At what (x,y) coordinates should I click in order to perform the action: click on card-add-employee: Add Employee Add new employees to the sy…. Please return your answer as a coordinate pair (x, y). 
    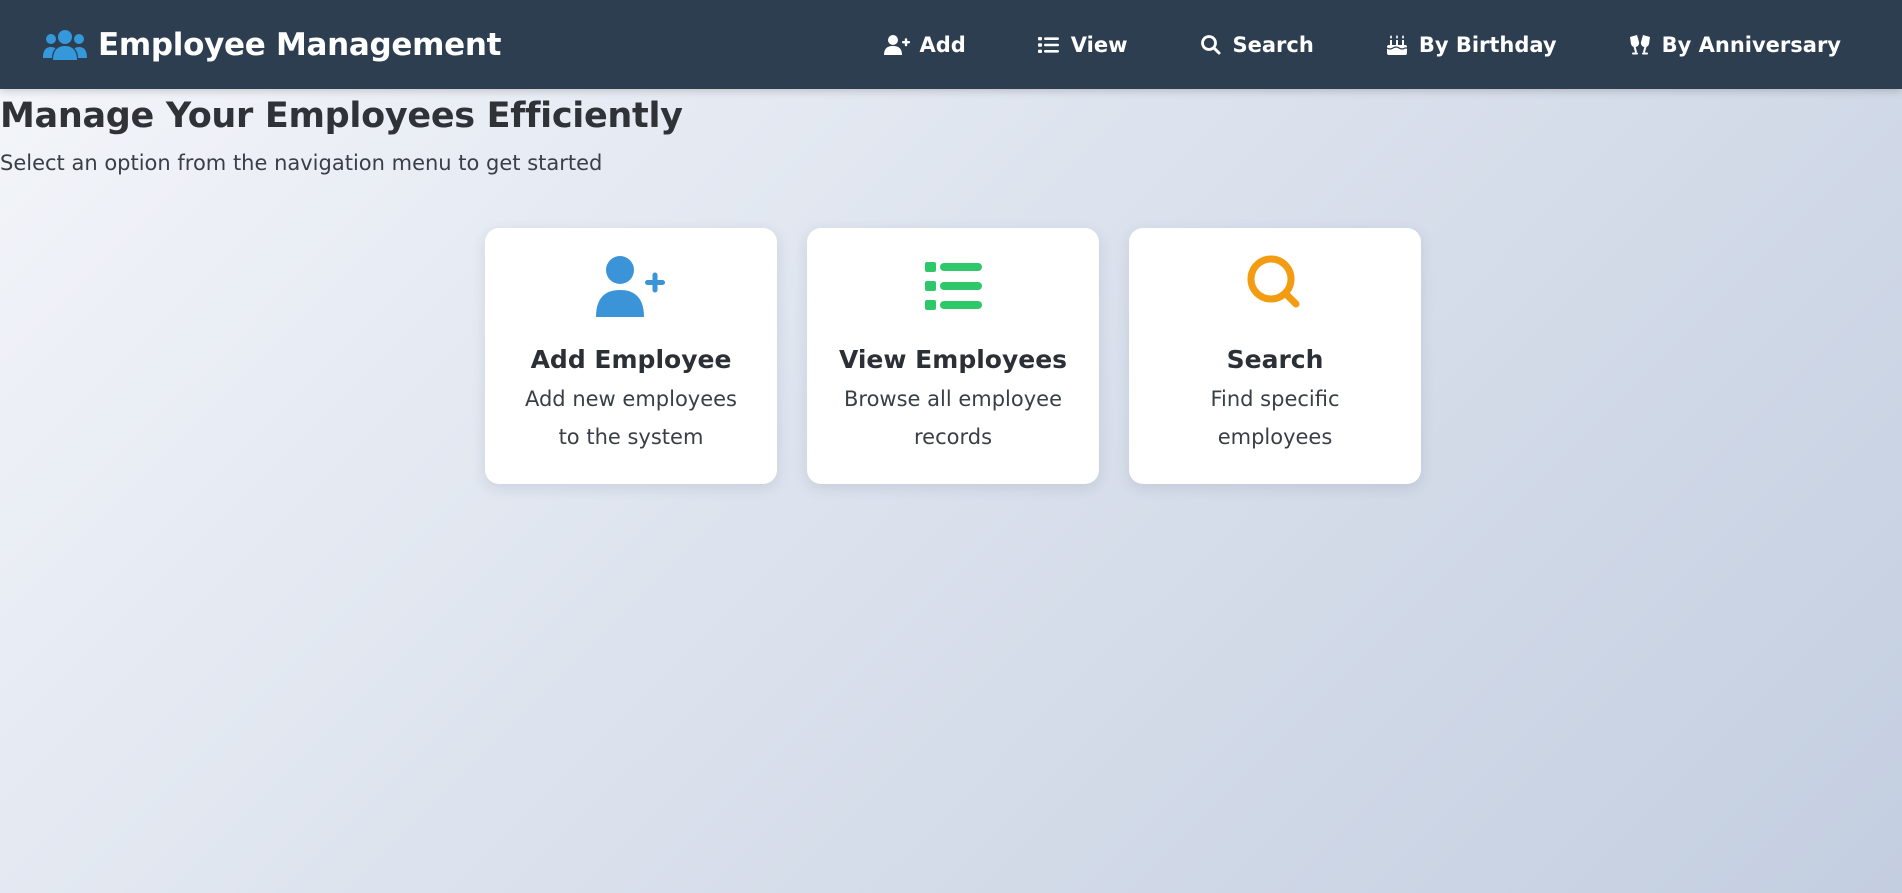
    Looking at the image, I should click on (631, 356).